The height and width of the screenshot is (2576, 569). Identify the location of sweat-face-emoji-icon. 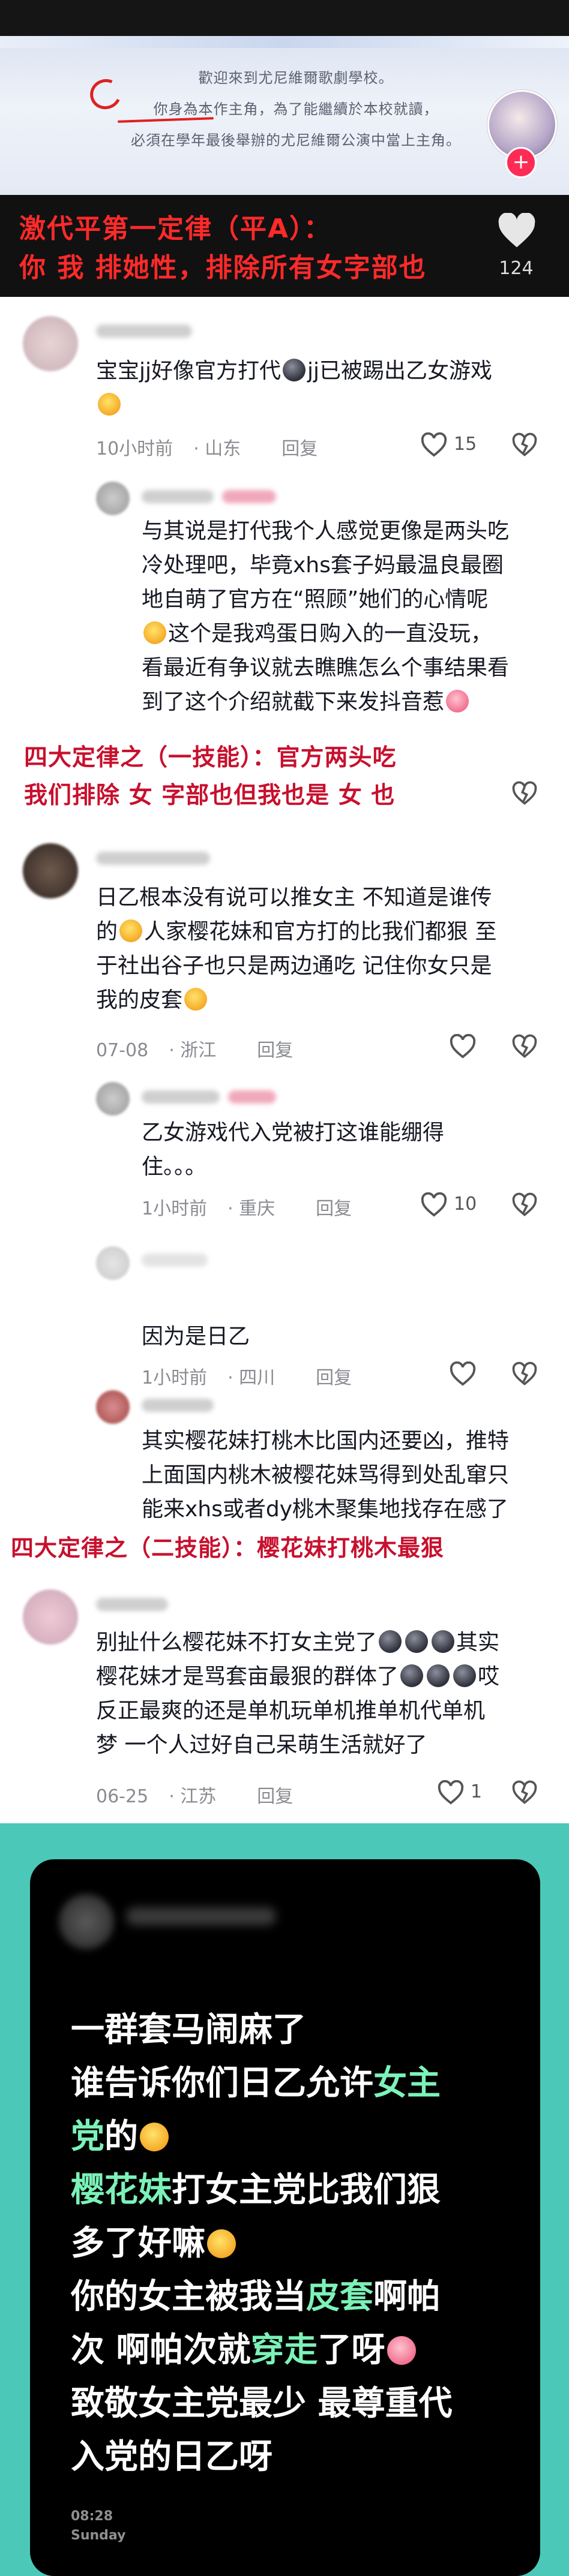
(155, 633).